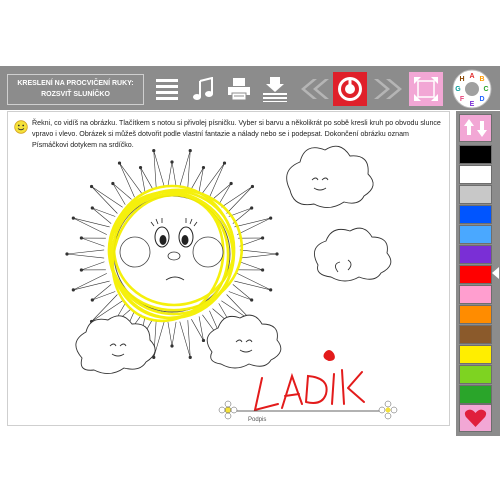 The image size is (500, 500). Describe the element at coordinates (388, 410) in the screenshot. I see `flower-right-icon` at that location.